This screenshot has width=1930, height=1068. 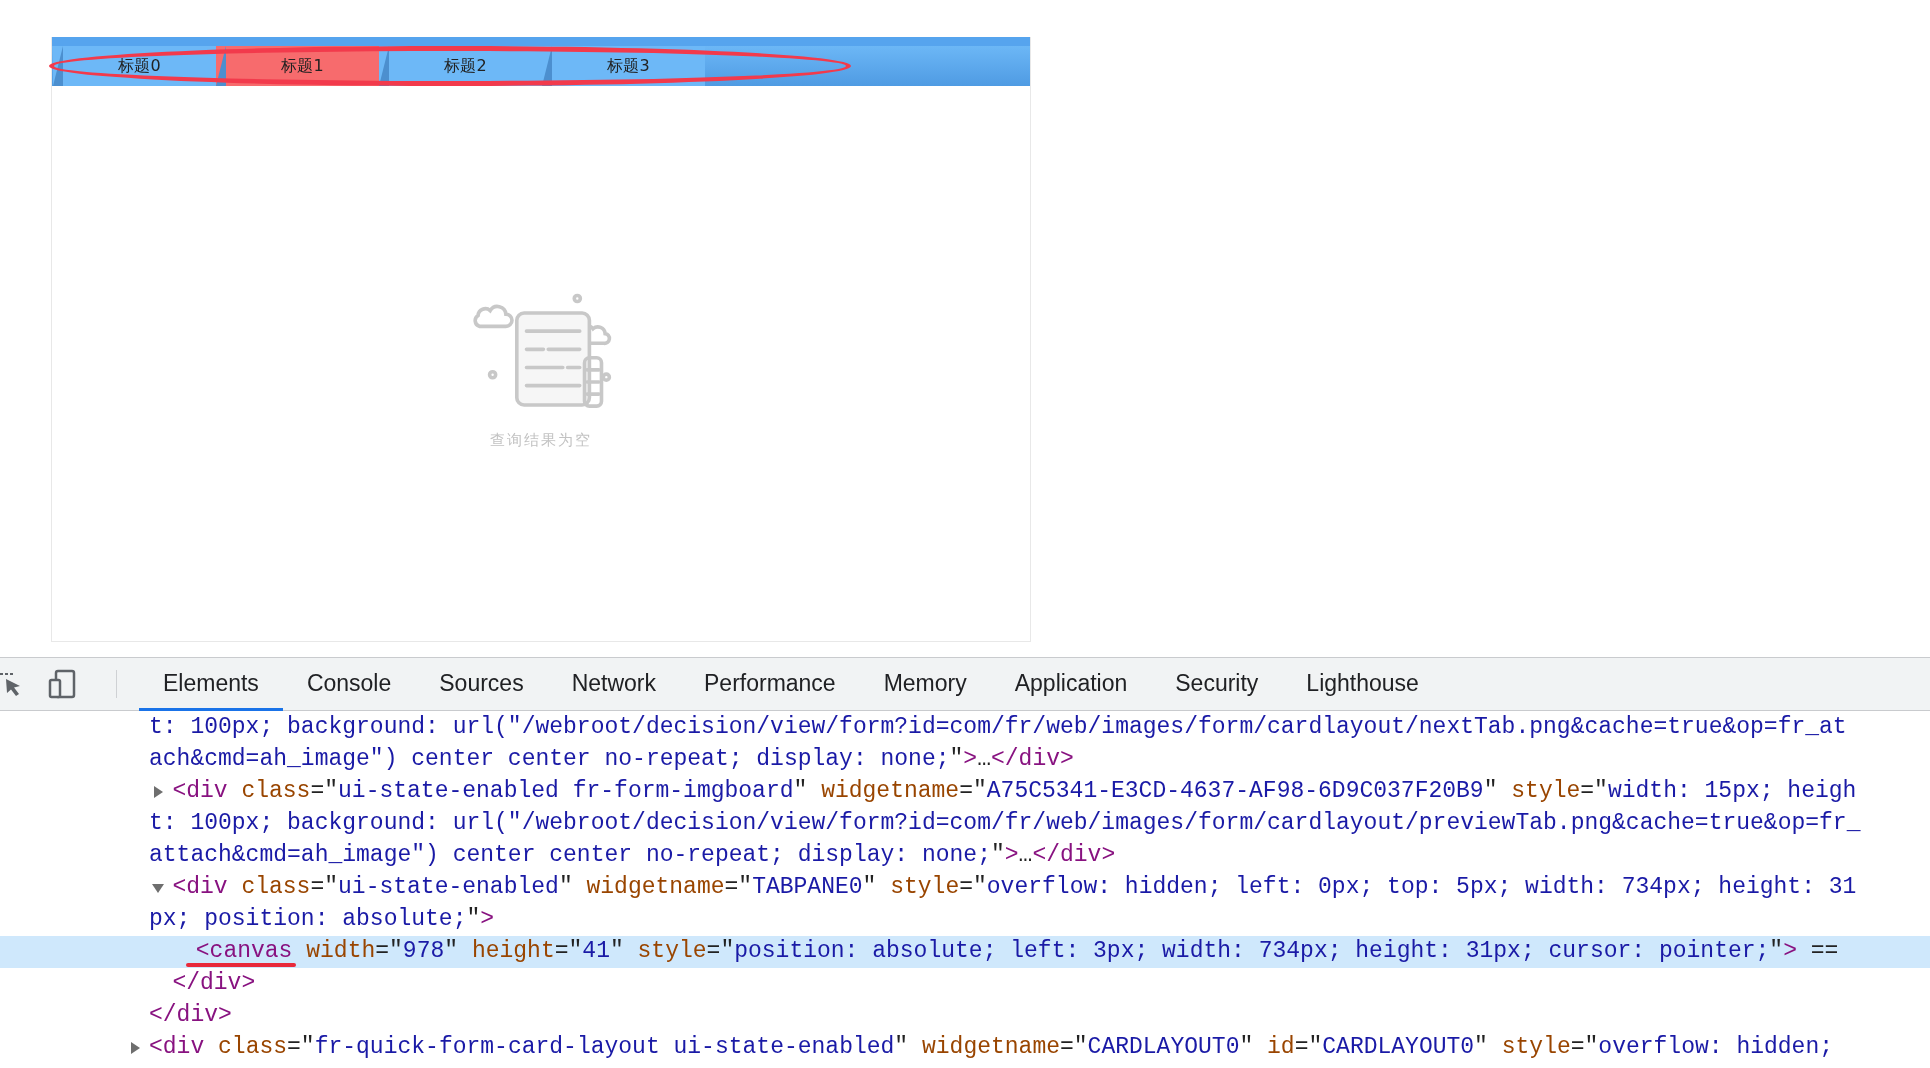 What do you see at coordinates (965, 888) in the screenshot?
I see `code-line: <div class="ui-state-enabled" widgetname="TABPANE0" style="overflow: hidden; left: 0px; top: 5px; width: 734px; height: 31` at bounding box center [965, 888].